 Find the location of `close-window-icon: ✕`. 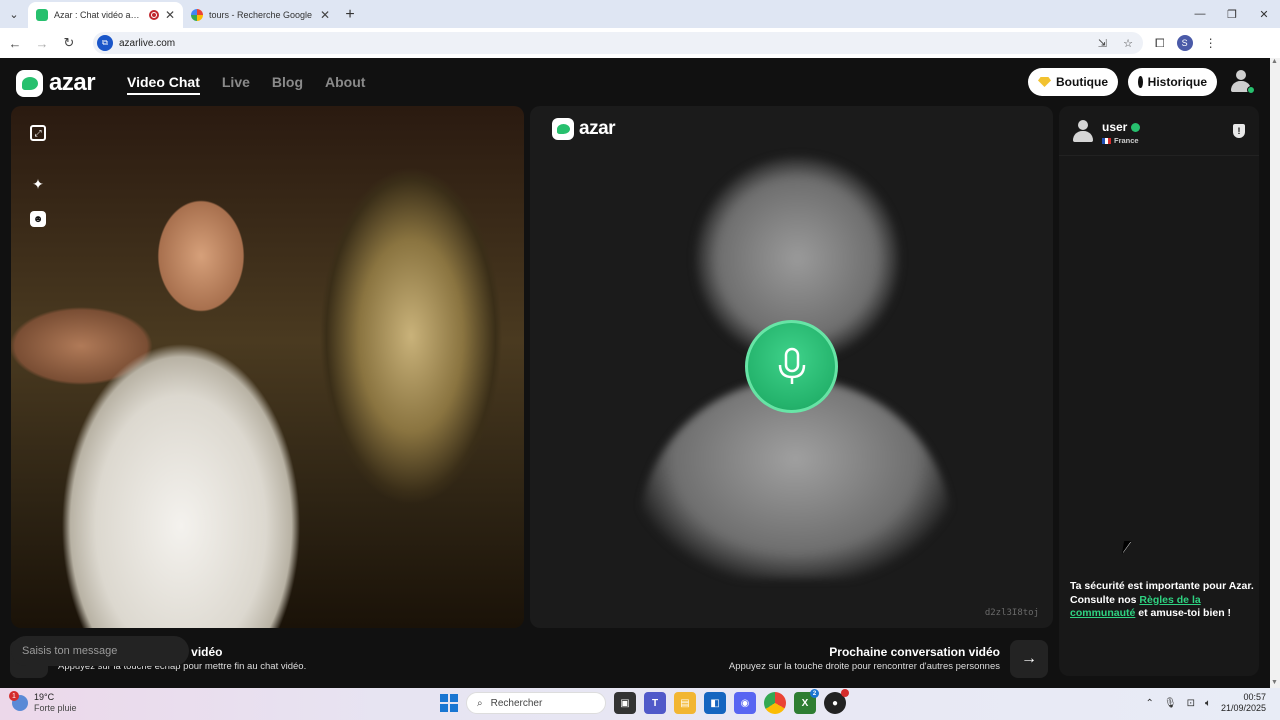

close-window-icon: ✕ is located at coordinates (1264, 14).